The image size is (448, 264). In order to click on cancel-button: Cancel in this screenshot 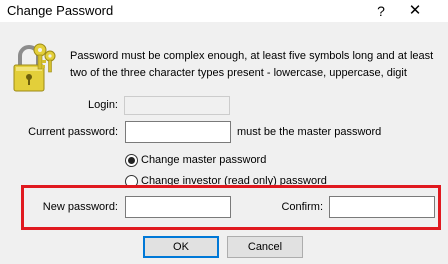, I will do `click(265, 247)`.